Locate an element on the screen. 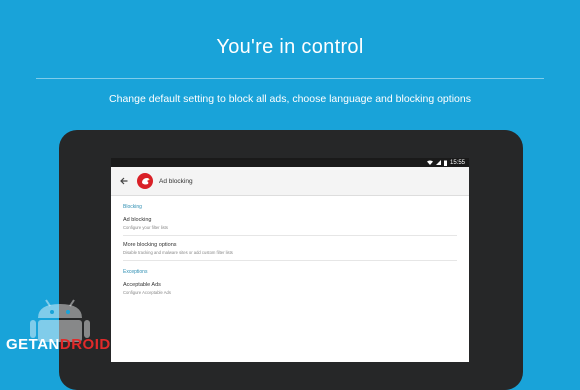 The width and height of the screenshot is (580, 390). app-bar-title: Ad blocking is located at coordinates (176, 181).